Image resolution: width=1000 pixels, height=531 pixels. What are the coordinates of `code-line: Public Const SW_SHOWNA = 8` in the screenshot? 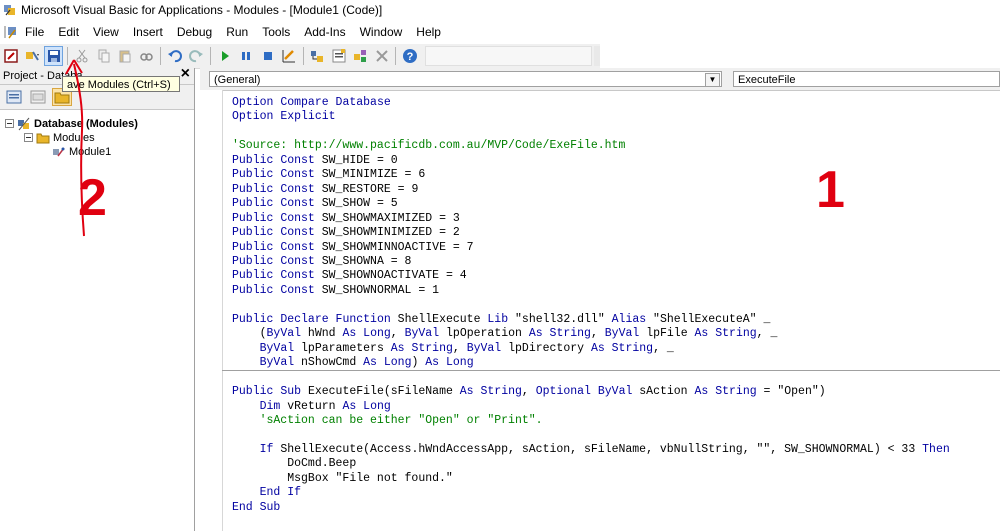 It's located at (591, 262).